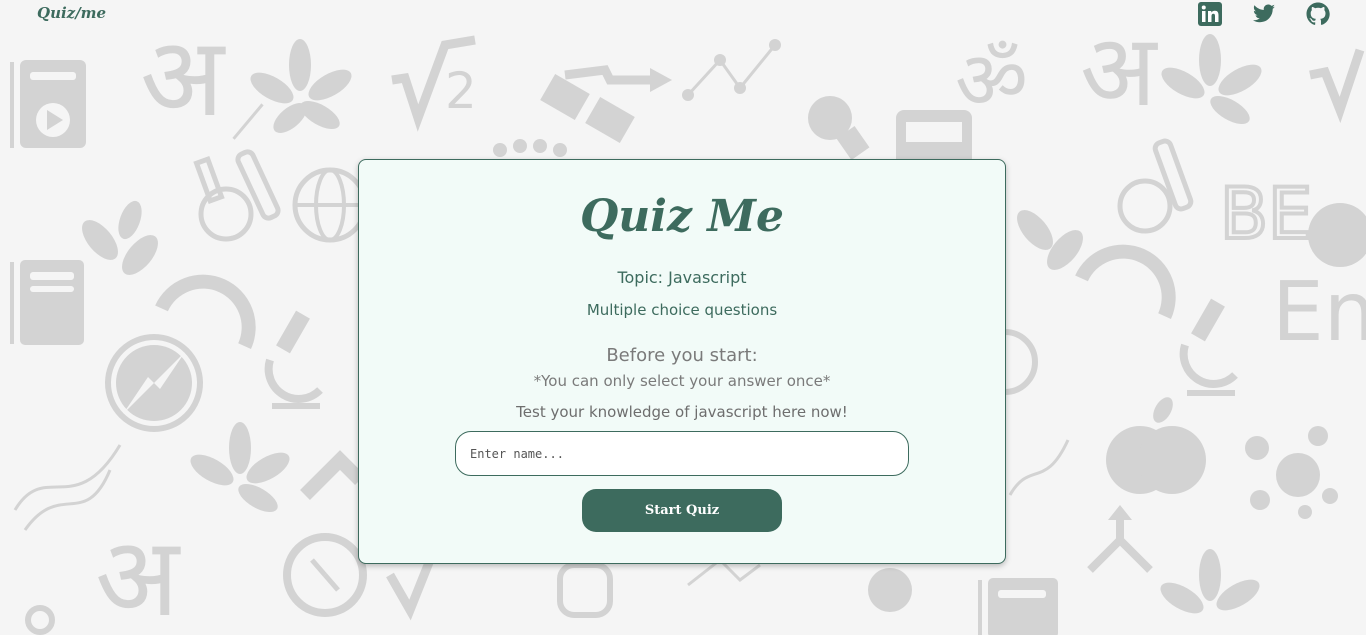 Image resolution: width=1366 pixels, height=635 pixels. Describe the element at coordinates (40, 620) in the screenshot. I see `circle-icon` at that location.